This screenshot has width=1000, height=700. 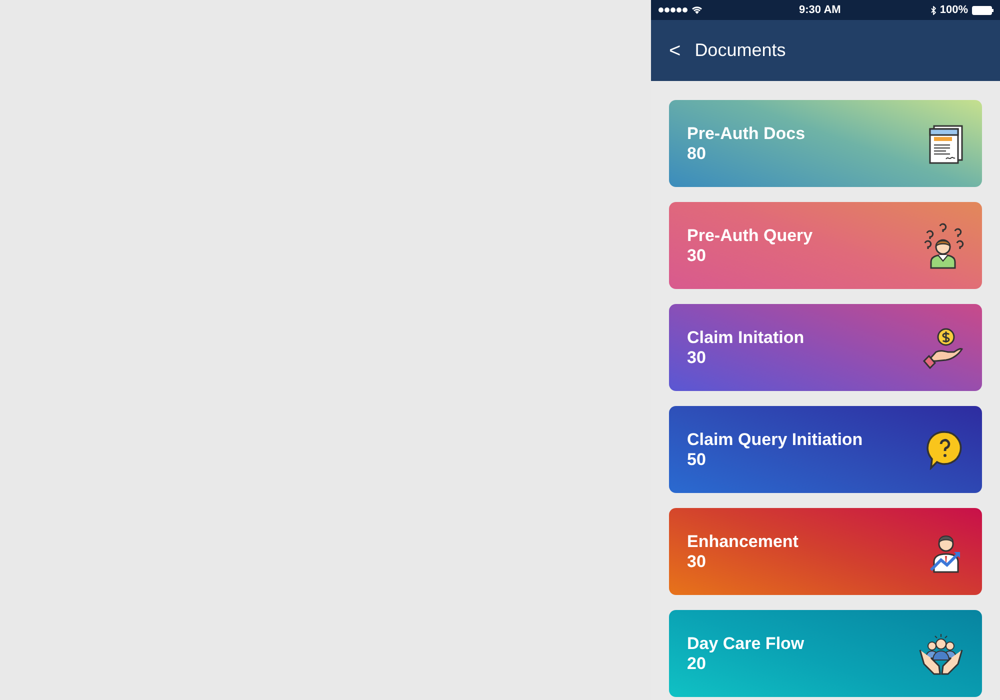 I want to click on document-category-card: Pre-Auth Docs 80, so click(x=825, y=143).